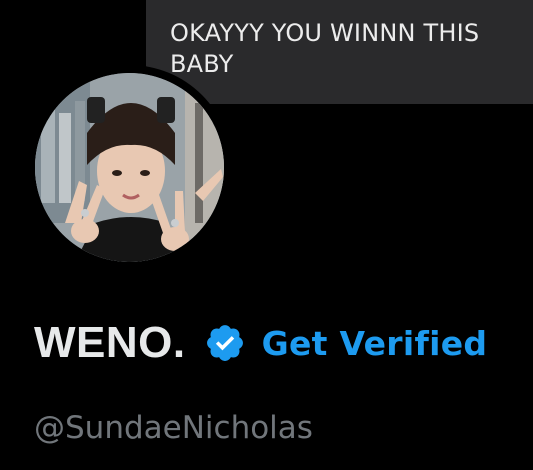 The image size is (533, 470). I want to click on avatar-photo, so click(129, 167).